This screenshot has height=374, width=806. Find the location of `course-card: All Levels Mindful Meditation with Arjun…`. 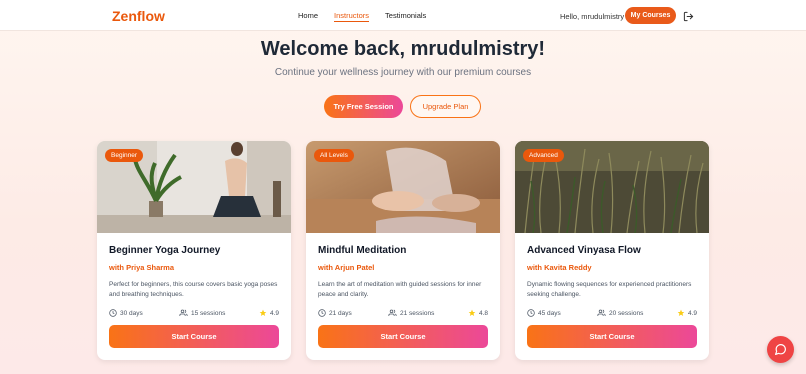

course-card: All Levels Mindful Meditation with Arjun… is located at coordinates (403, 250).